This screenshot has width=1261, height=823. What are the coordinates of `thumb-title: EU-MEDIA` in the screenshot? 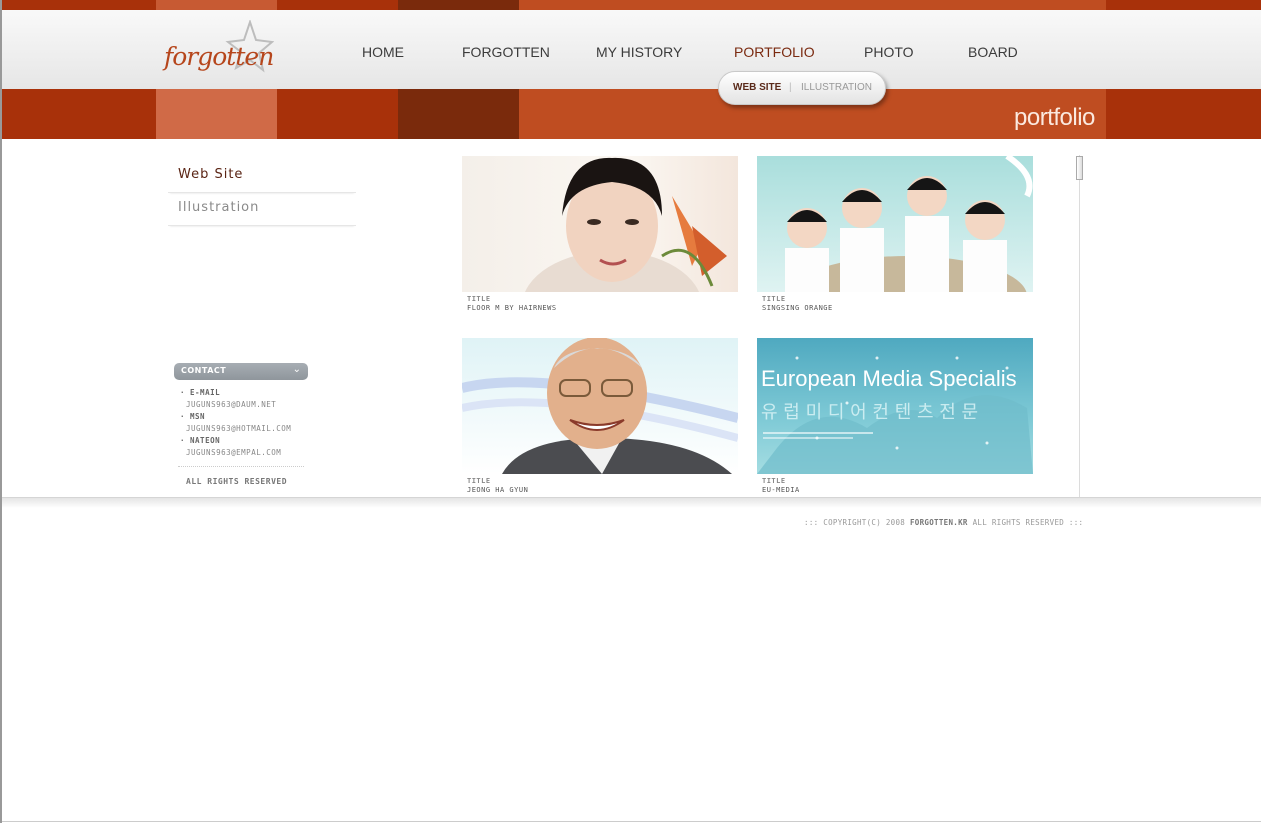 It's located at (781, 490).